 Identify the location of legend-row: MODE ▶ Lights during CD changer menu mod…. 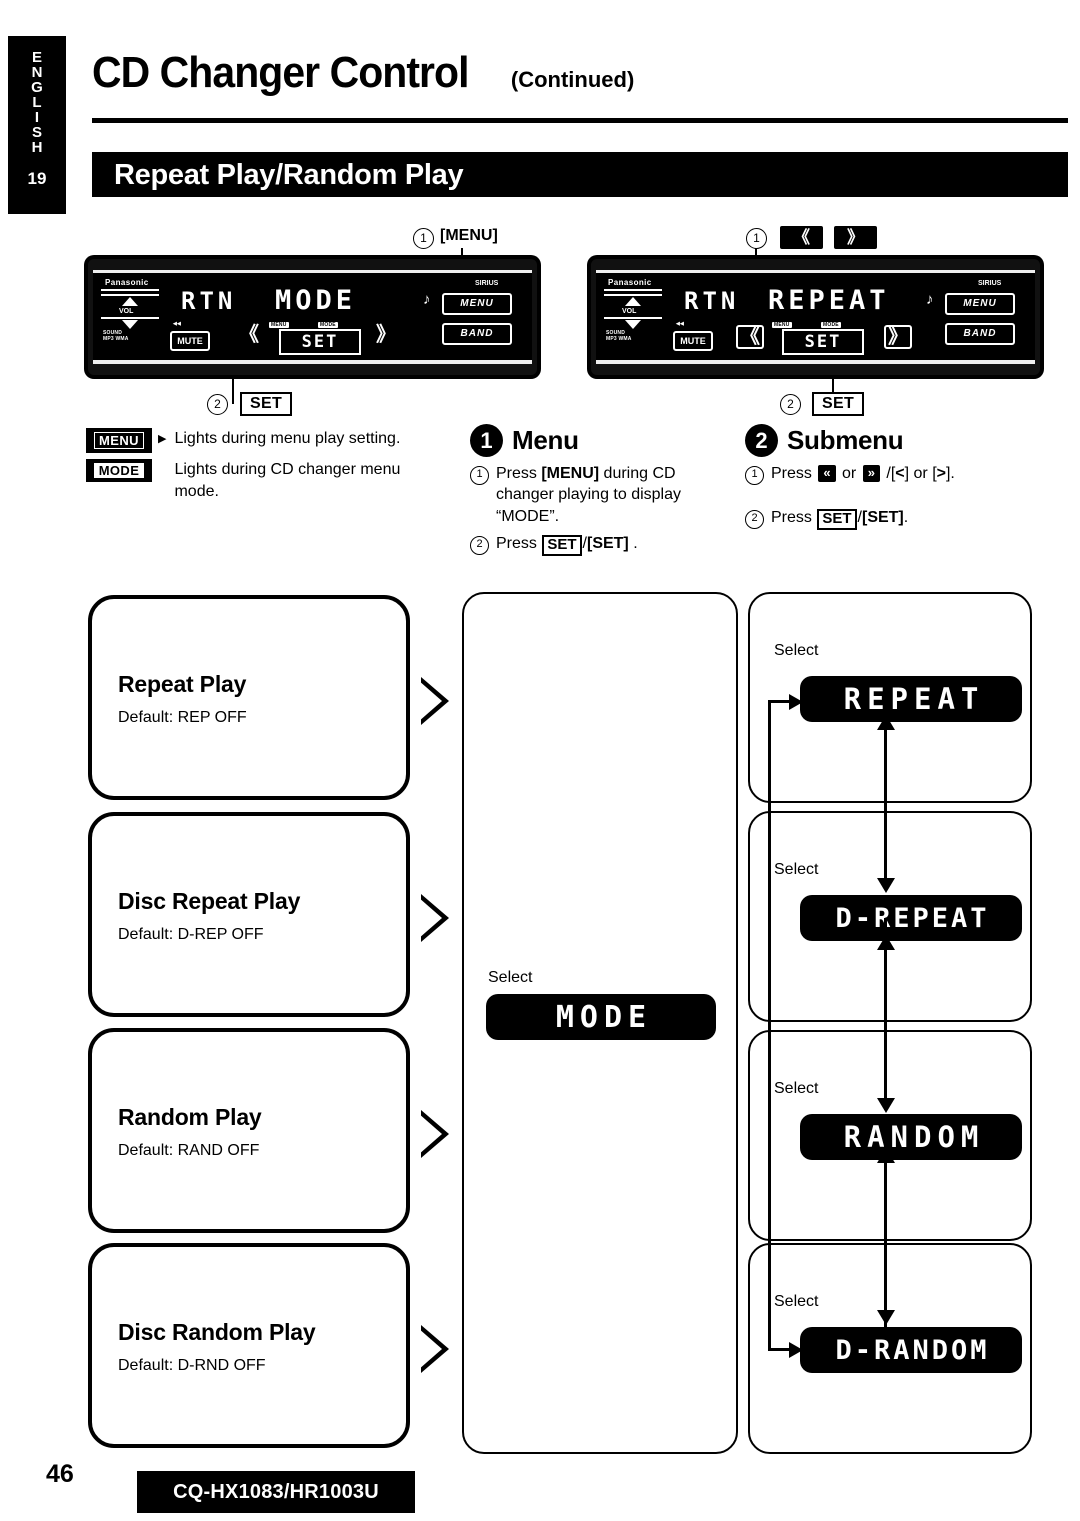
(286, 480).